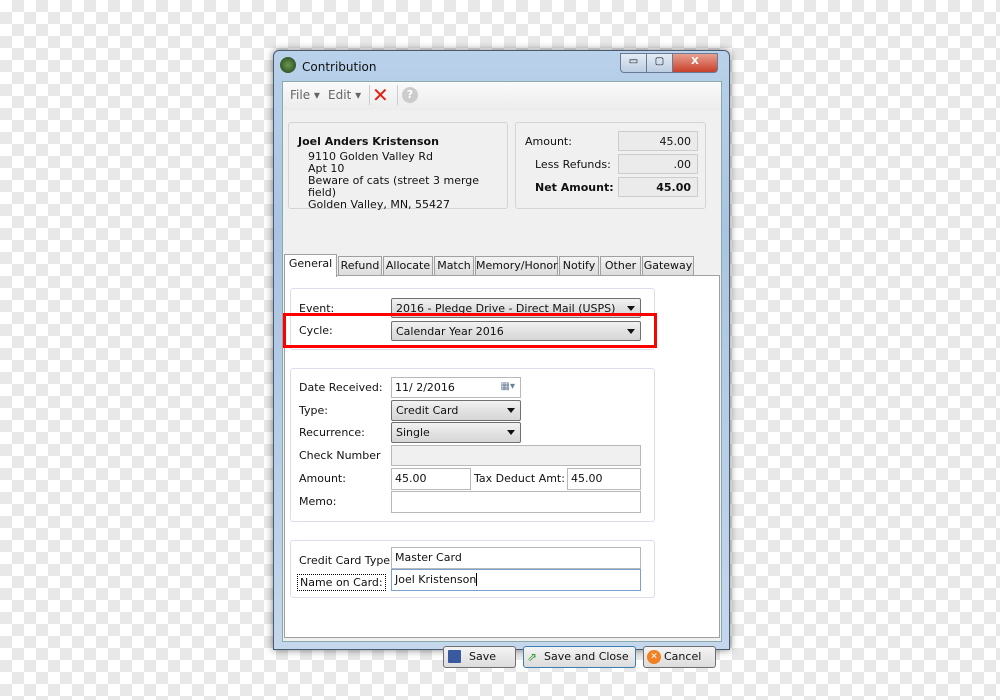 Image resolution: width=1000 pixels, height=700 pixels. I want to click on tab-allocate: Allocate, so click(408, 265).